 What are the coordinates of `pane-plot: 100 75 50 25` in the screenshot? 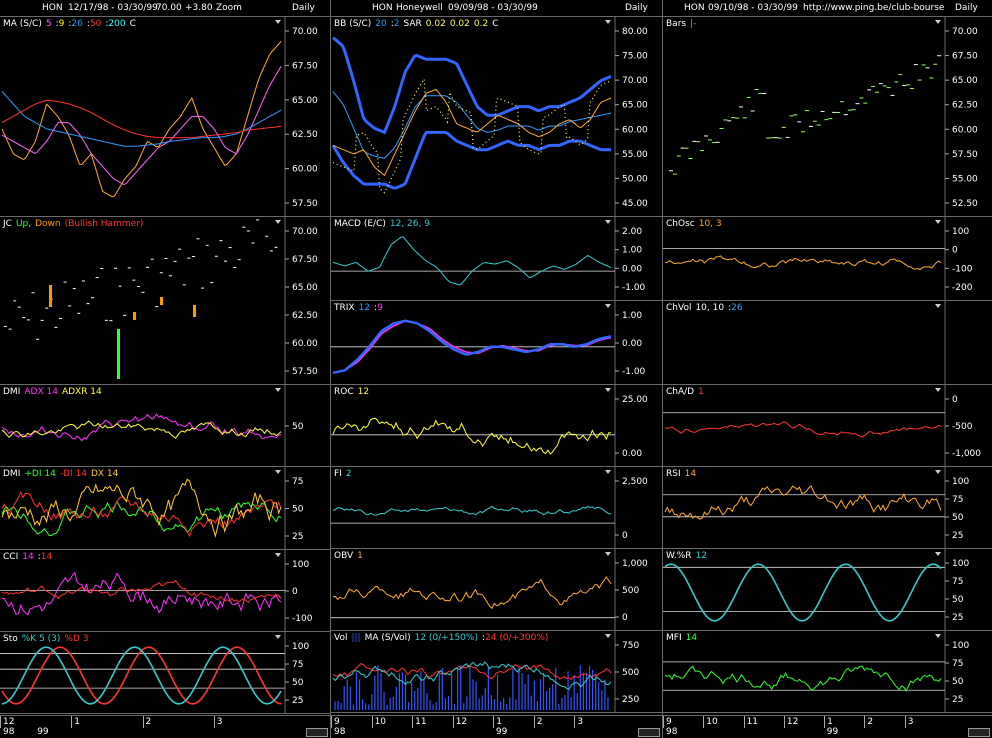 It's located at (816, 589).